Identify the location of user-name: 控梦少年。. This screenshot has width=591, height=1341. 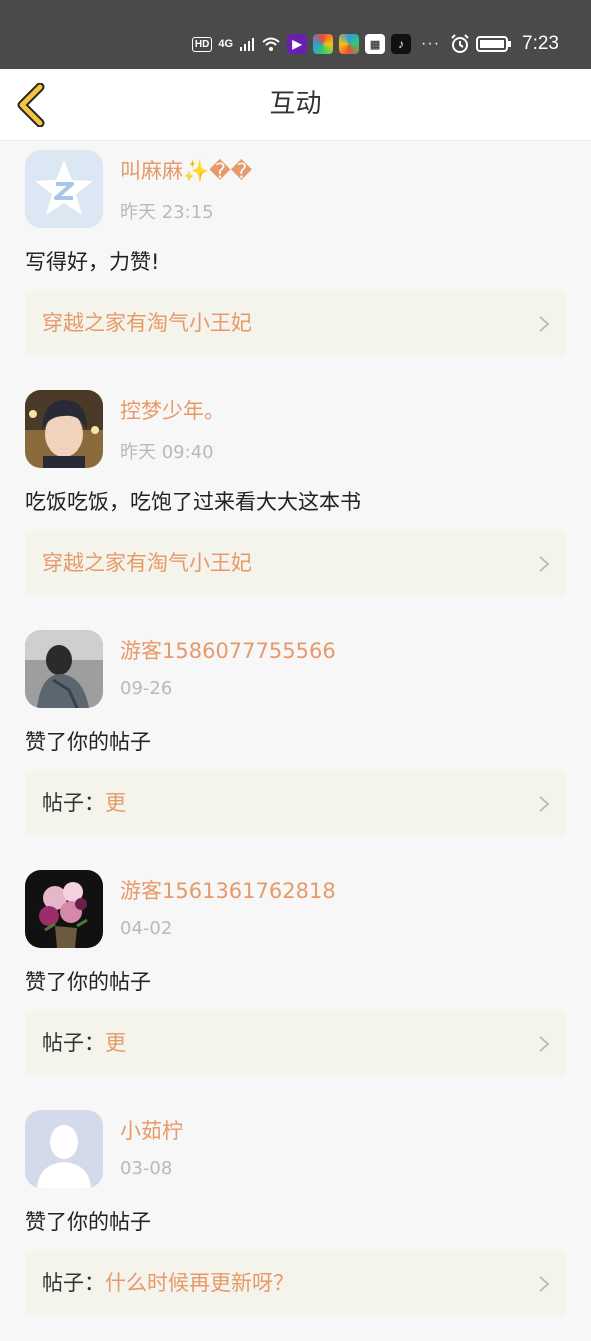
(172, 410).